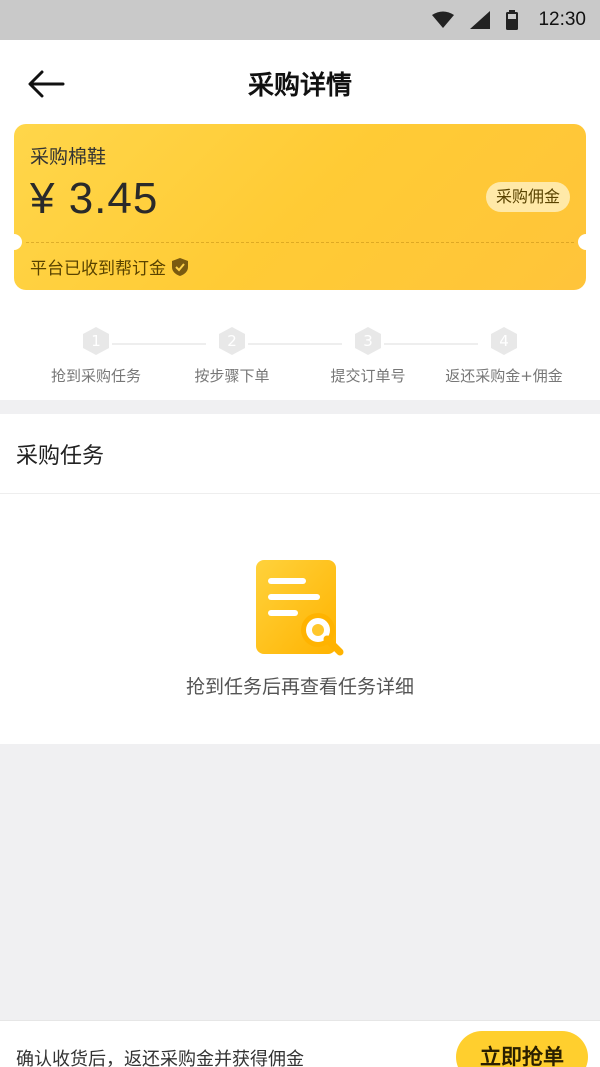  What do you see at coordinates (300, 207) in the screenshot?
I see `purchase-ticket-card: 采购棉鞋 ¥ 3.45 采购佣金 平台已收到帮订金` at bounding box center [300, 207].